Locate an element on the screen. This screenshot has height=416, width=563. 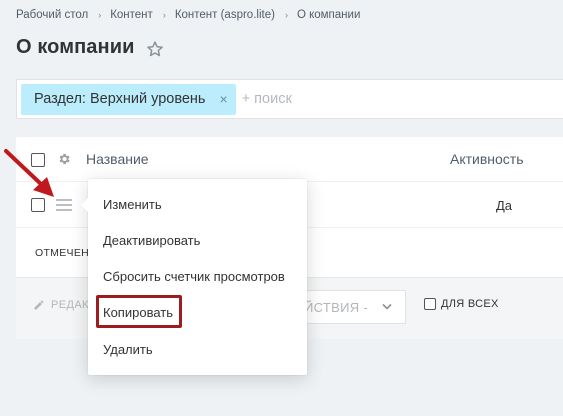
menu-item-copy: Копировать is located at coordinates (138, 312).